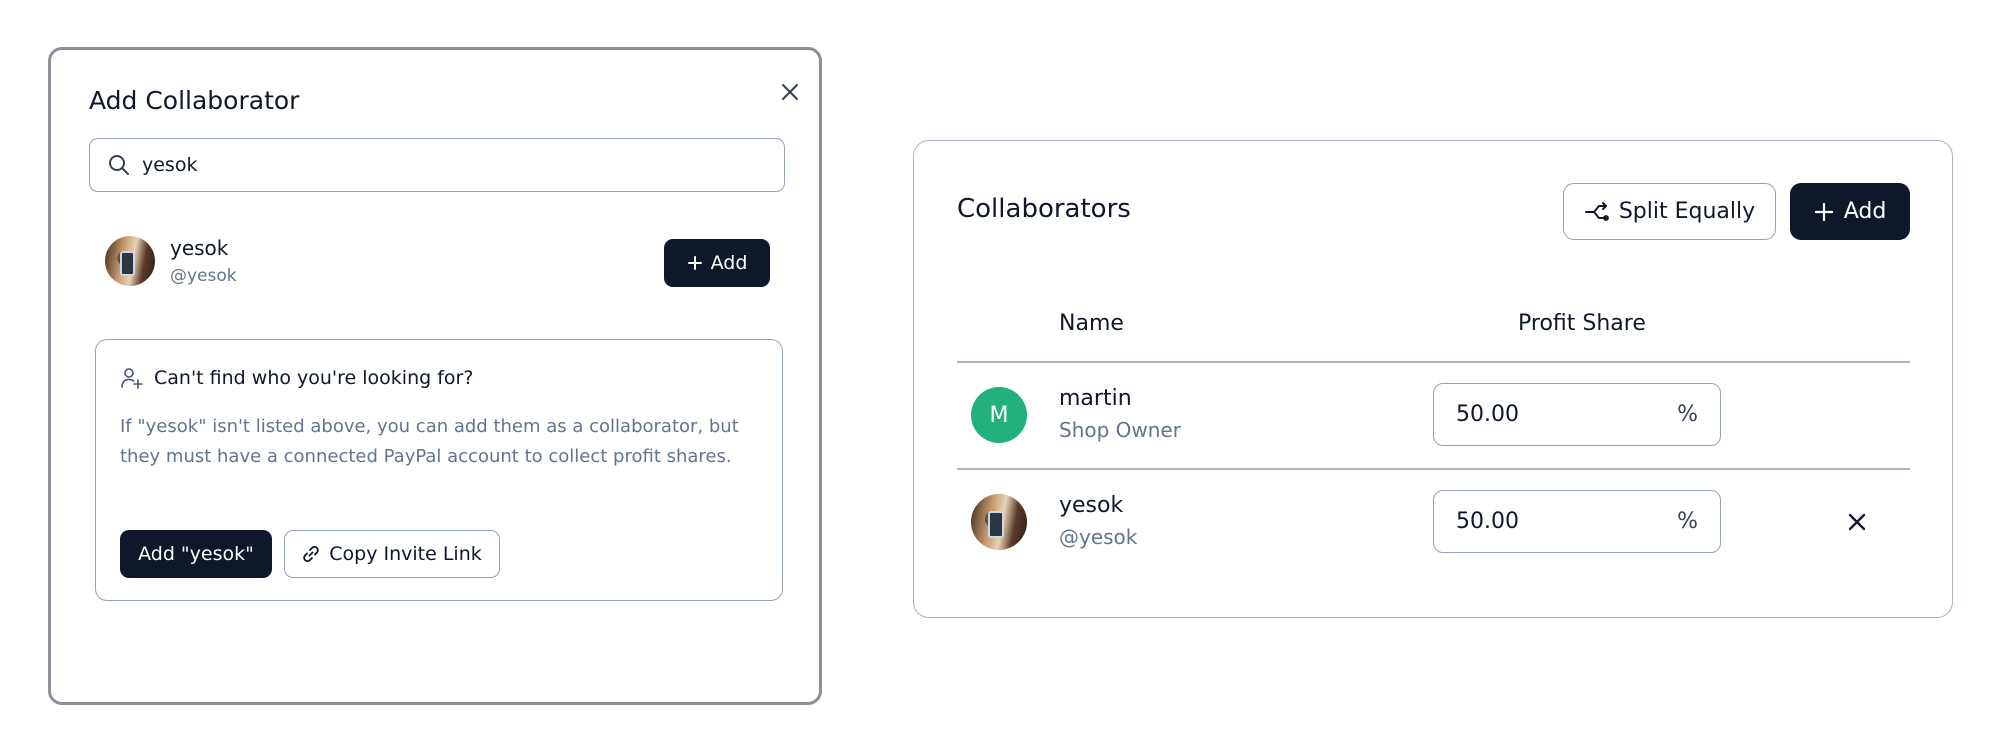  What do you see at coordinates (199, 248) in the screenshot?
I see `result-name: yesok` at bounding box center [199, 248].